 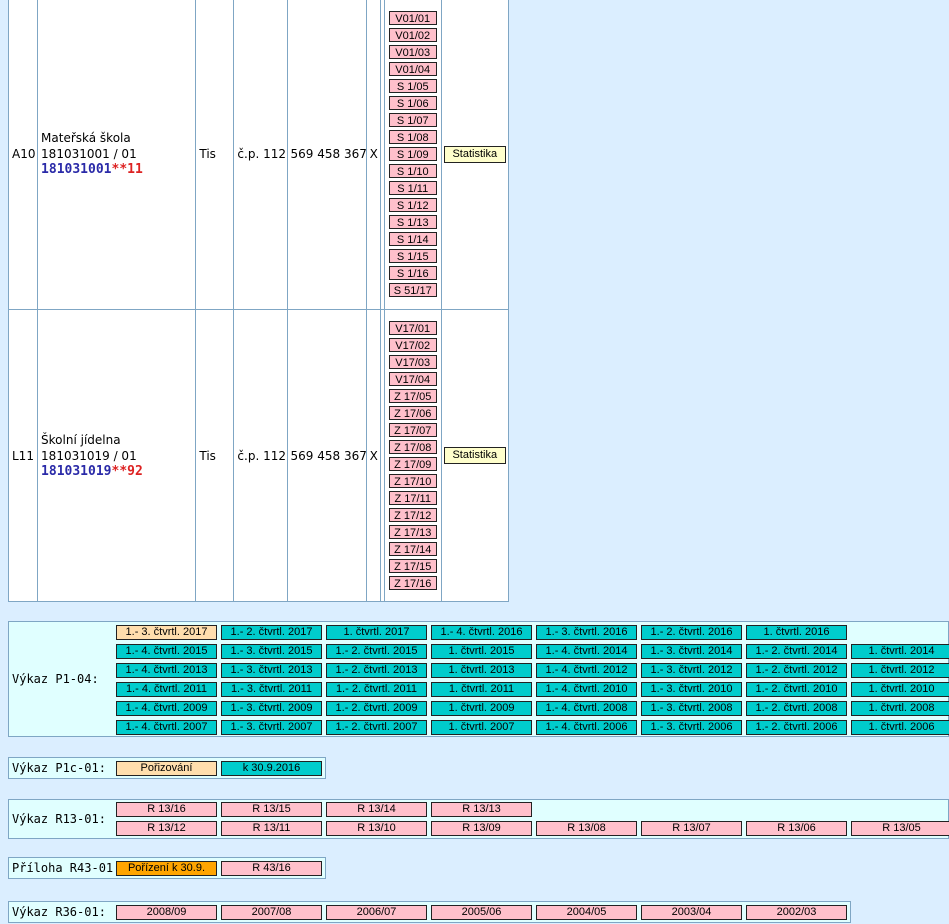 I want to click on report-button: S 1/05, so click(x=412, y=86).